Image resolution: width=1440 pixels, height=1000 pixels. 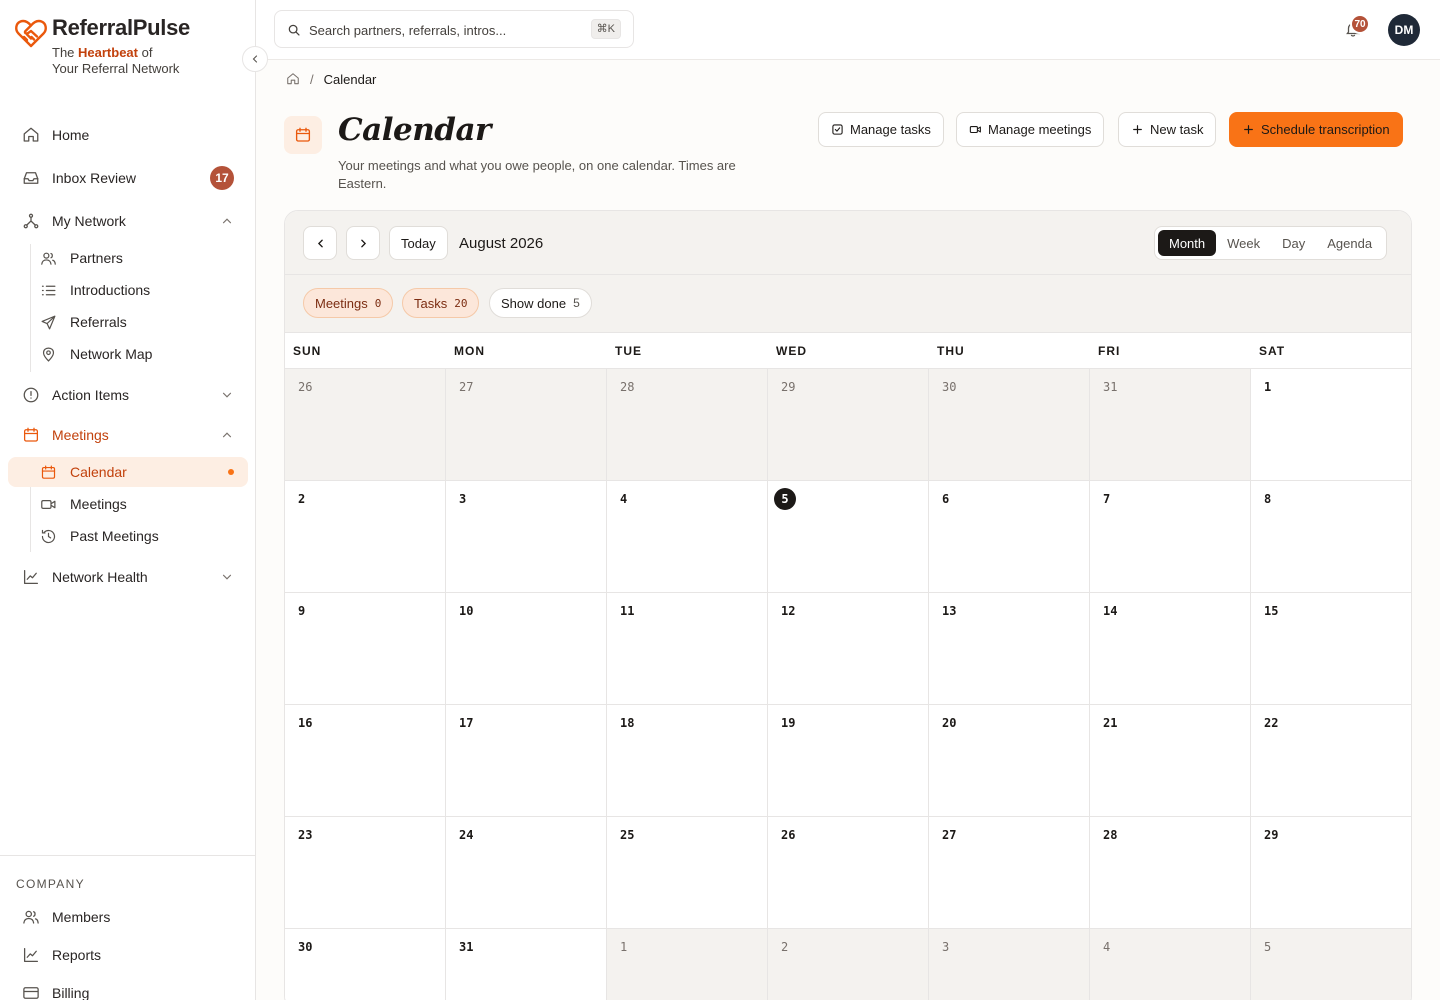 What do you see at coordinates (1268, 947) in the screenshot?
I see `day-number: 5` at bounding box center [1268, 947].